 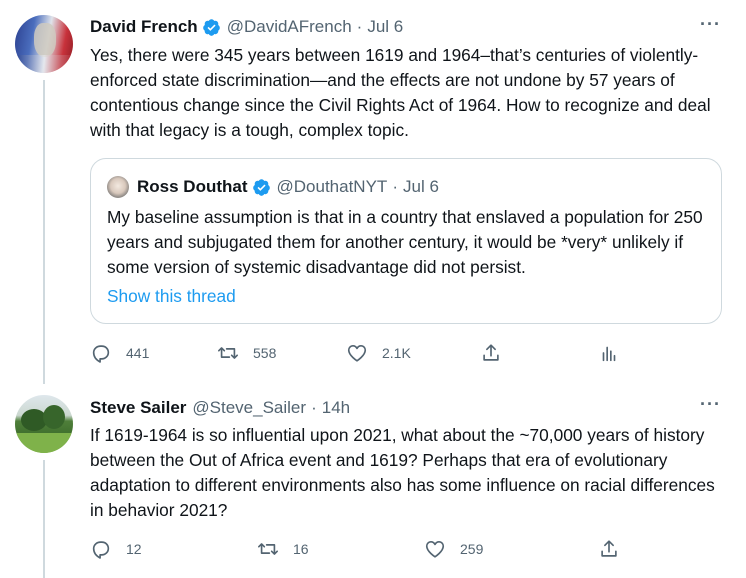 What do you see at coordinates (378, 353) in the screenshot?
I see `like-button: 2.1K` at bounding box center [378, 353].